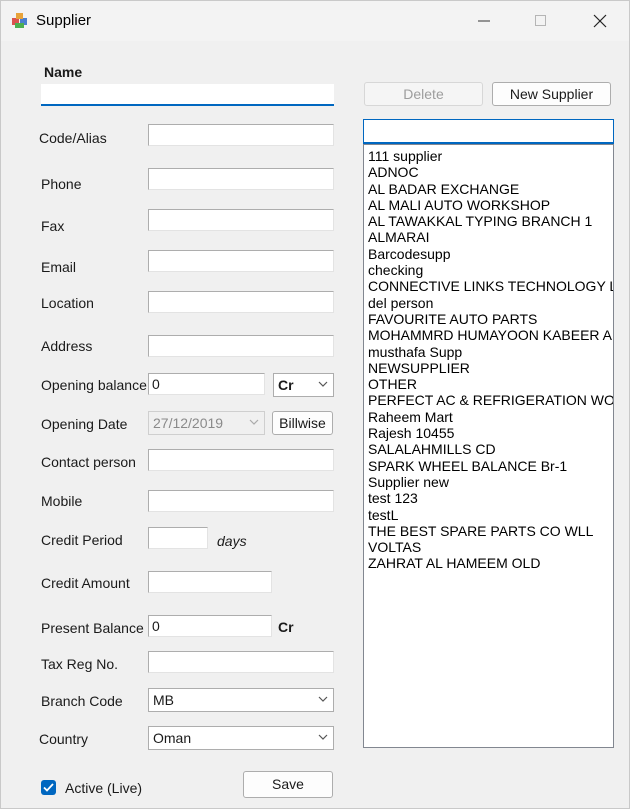 The height and width of the screenshot is (809, 630). Describe the element at coordinates (88, 462) in the screenshot. I see `contact-person-label: Contact person` at that location.